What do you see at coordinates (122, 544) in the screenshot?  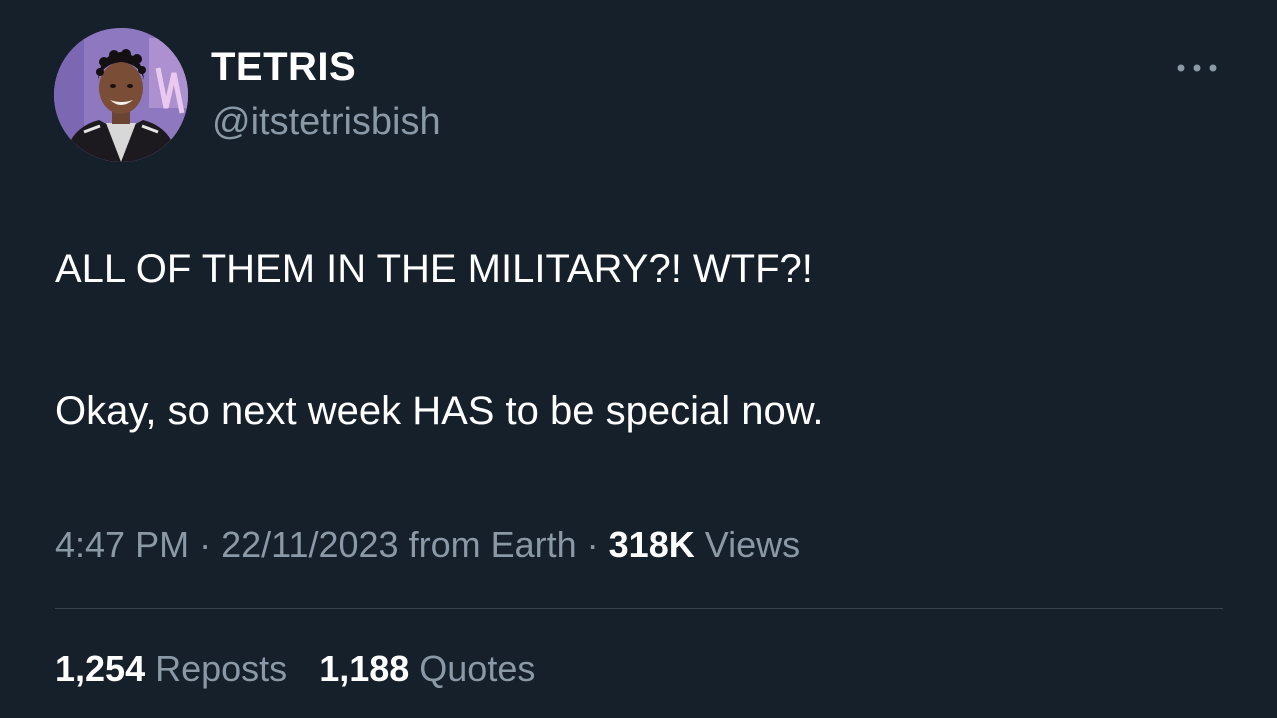 I see `tweet-time: 4:47 PM` at bounding box center [122, 544].